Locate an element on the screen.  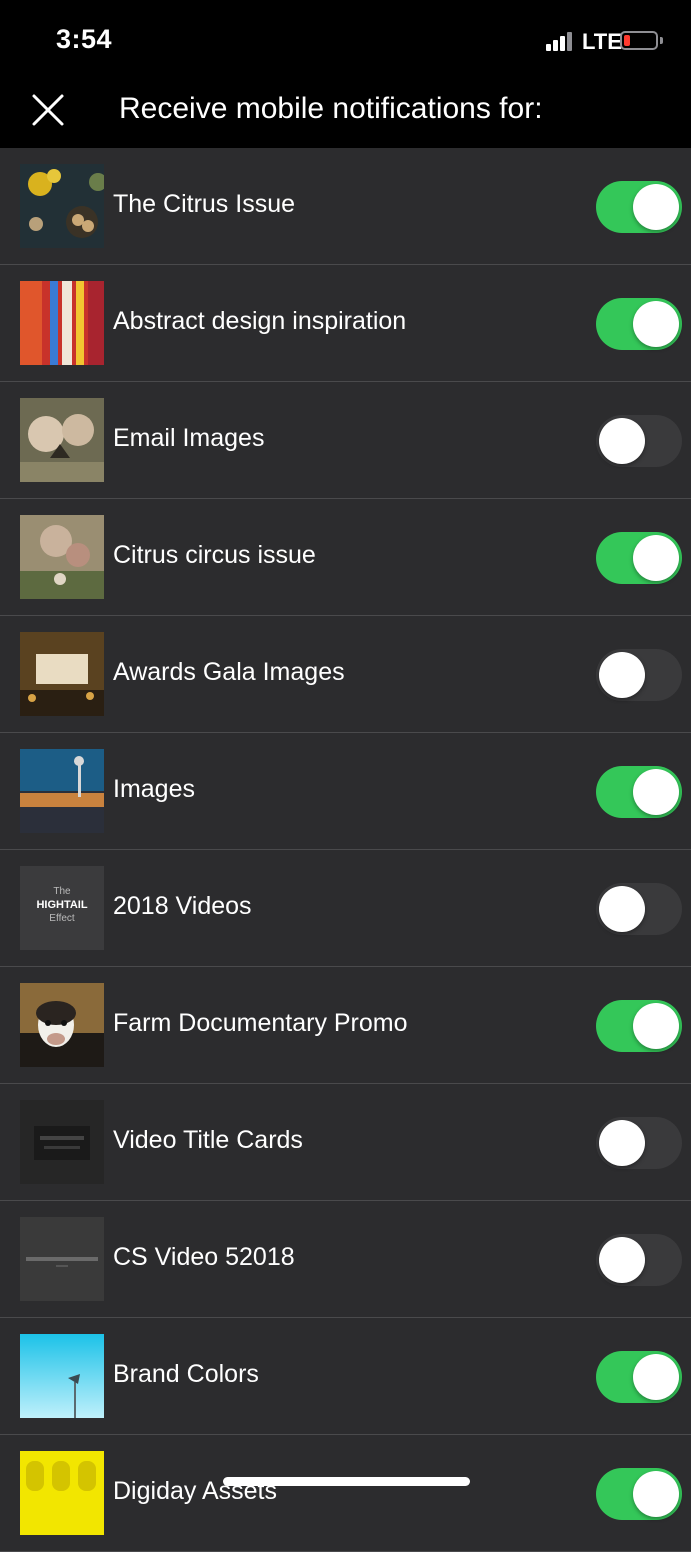
thumbnail-image: The HIGHTAIL Effect is located at coordinates (62, 908).